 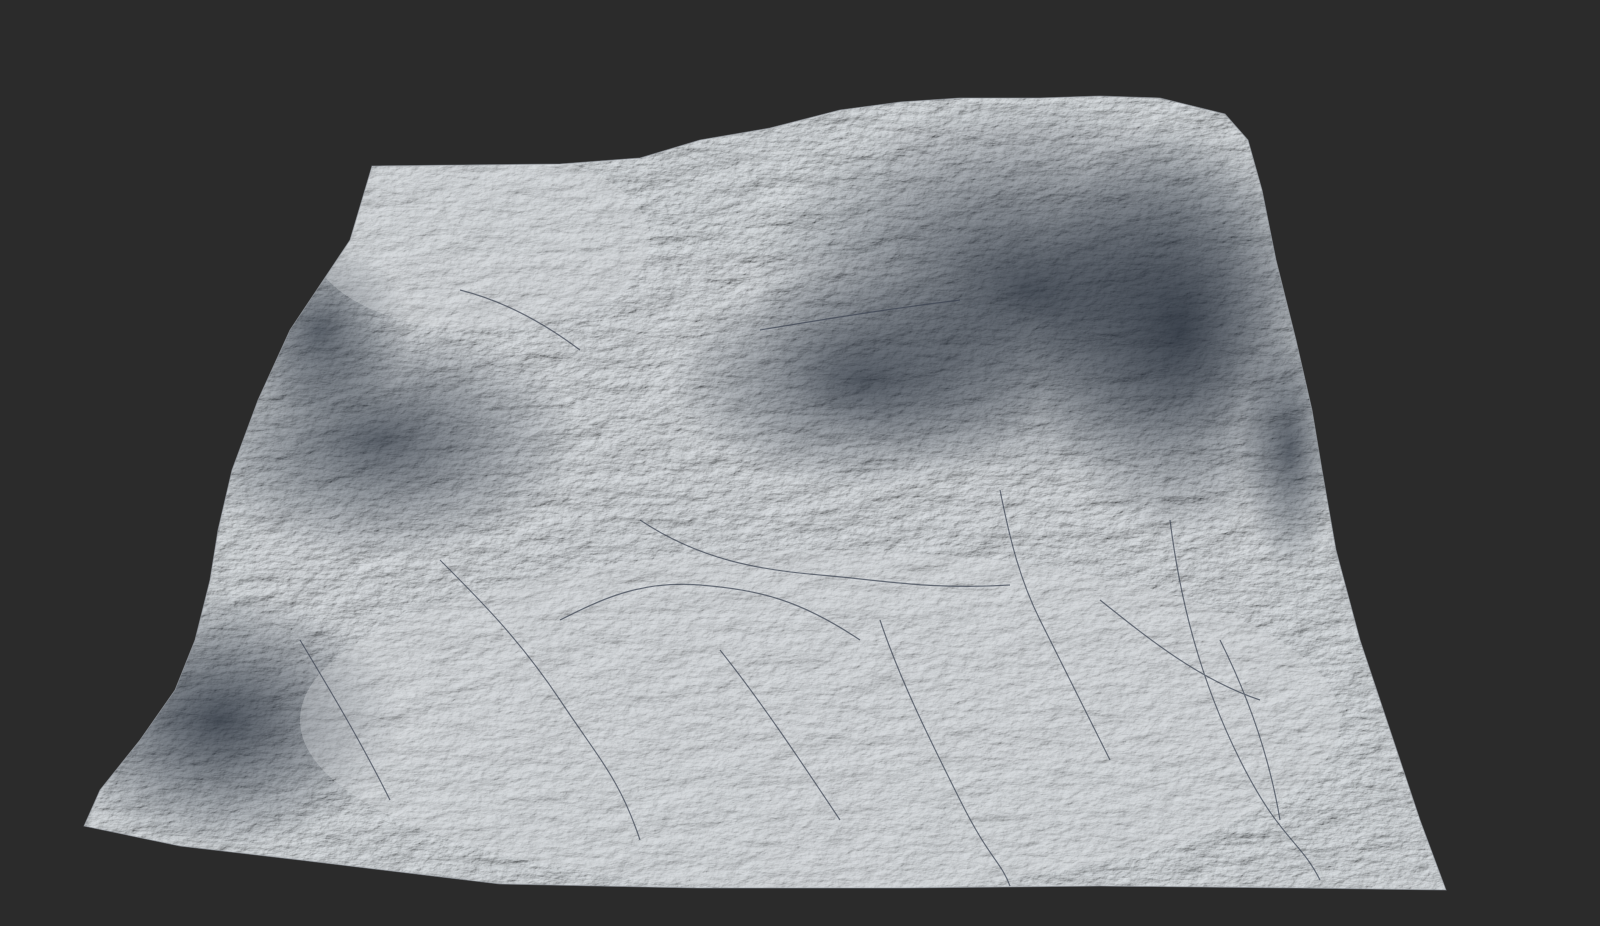 What do you see at coordinates (480, 240) in the screenshot?
I see `valley-plain-north` at bounding box center [480, 240].